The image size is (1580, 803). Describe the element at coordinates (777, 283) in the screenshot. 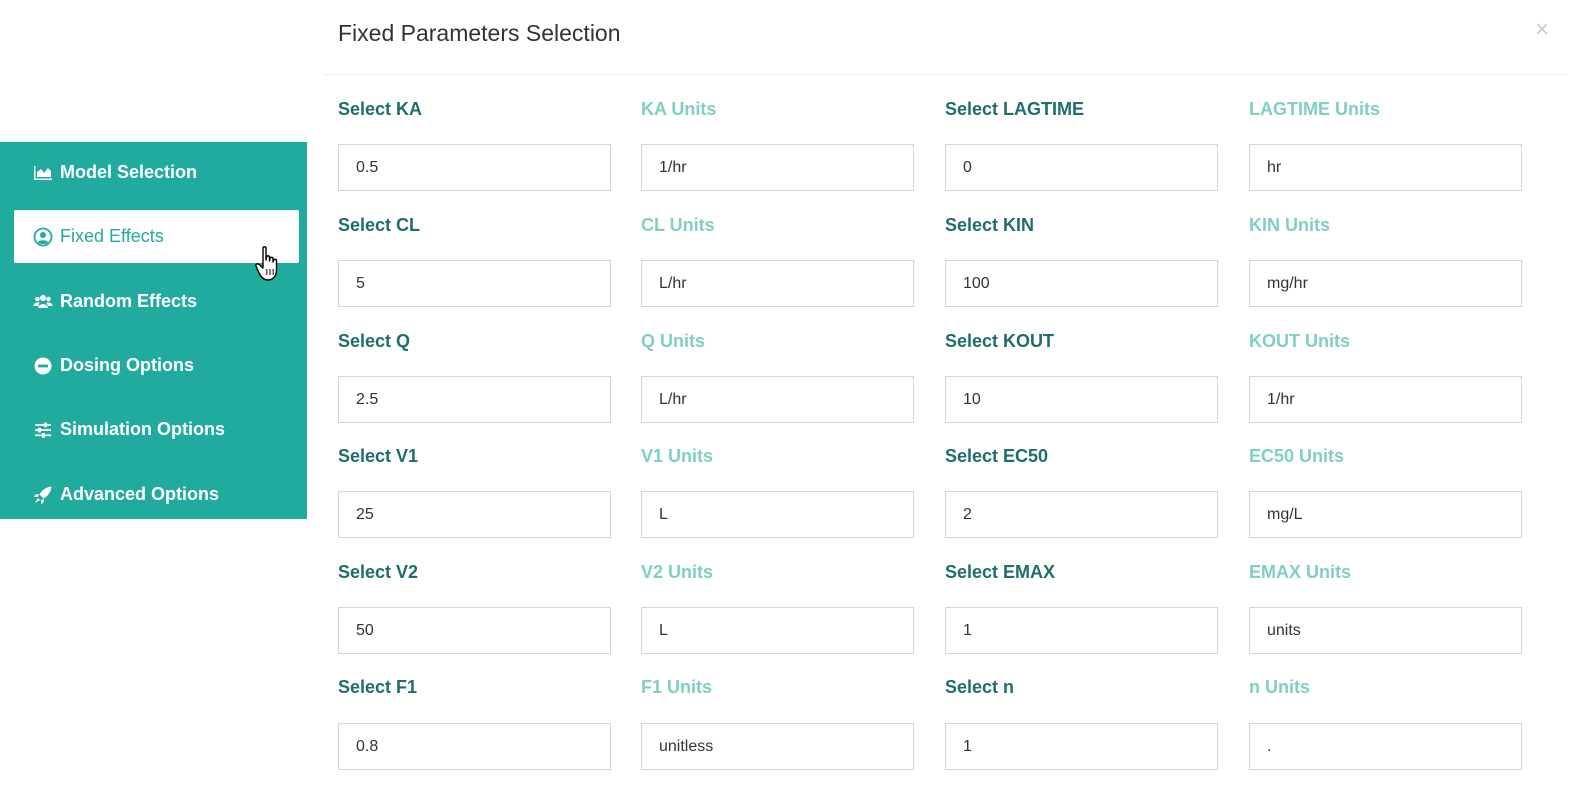

I see `cl-units-input` at that location.